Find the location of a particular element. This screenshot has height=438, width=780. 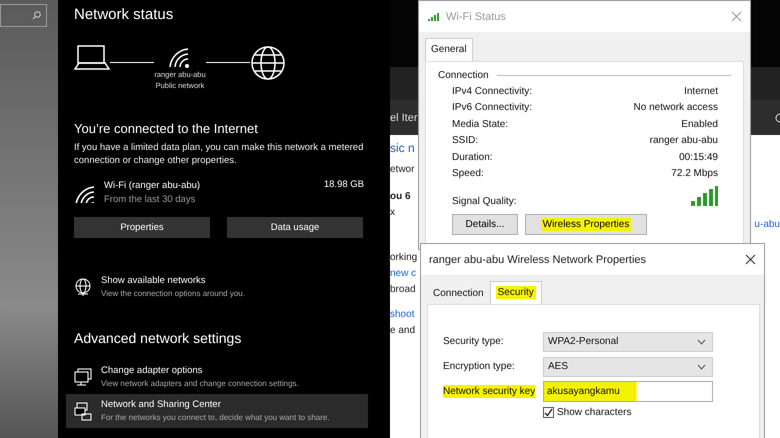

field-label: Signal Quality: is located at coordinates (484, 201).